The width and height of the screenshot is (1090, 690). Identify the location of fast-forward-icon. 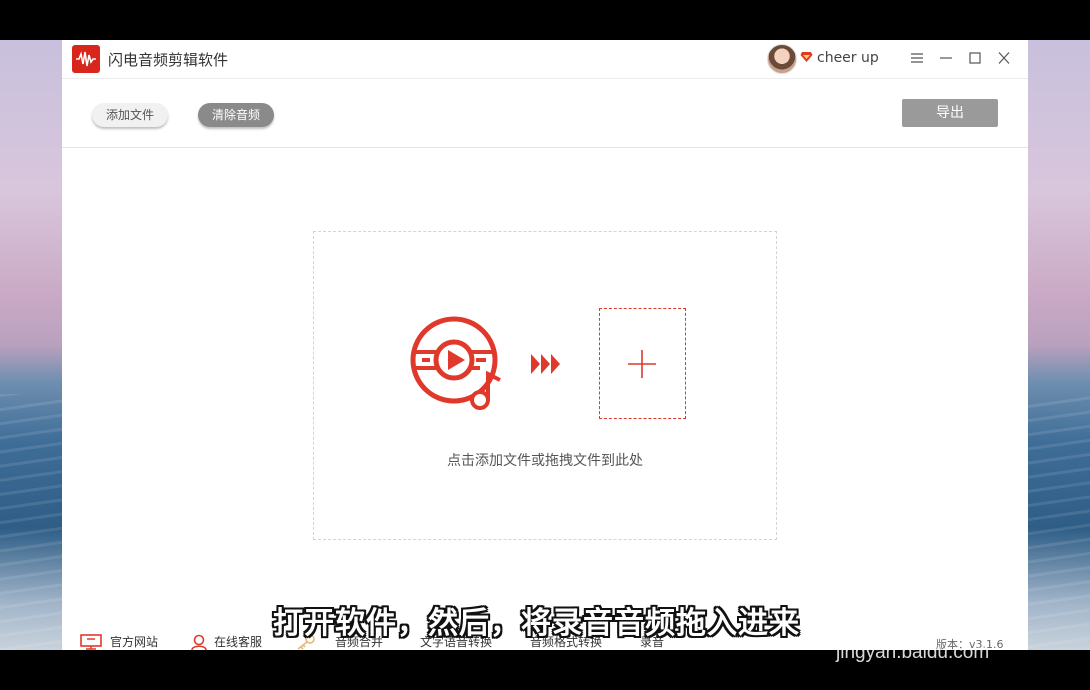
(545, 364).